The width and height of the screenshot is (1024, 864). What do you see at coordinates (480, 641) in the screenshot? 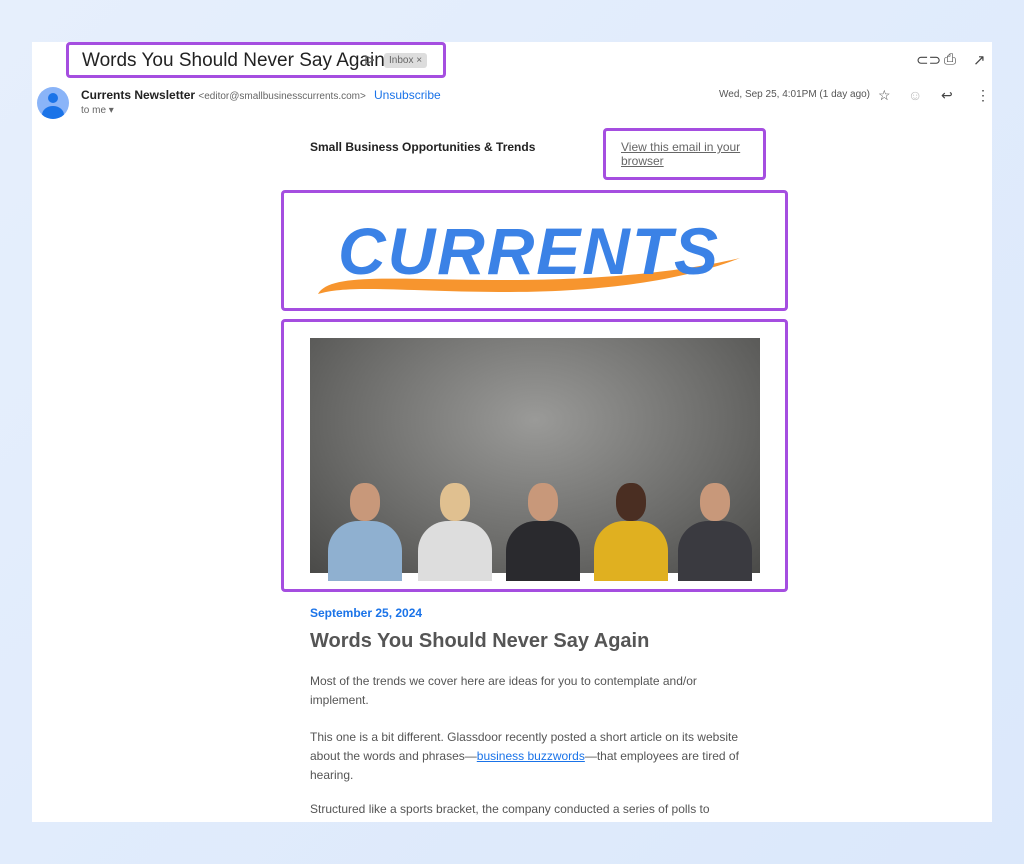
I see `article-title: Words You Should Never Say Again` at bounding box center [480, 641].